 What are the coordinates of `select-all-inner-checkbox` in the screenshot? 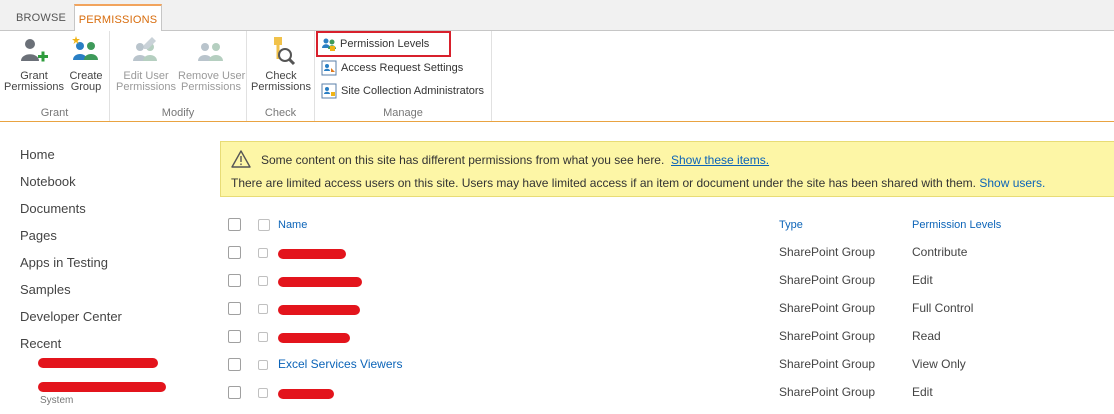 It's located at (264, 225).